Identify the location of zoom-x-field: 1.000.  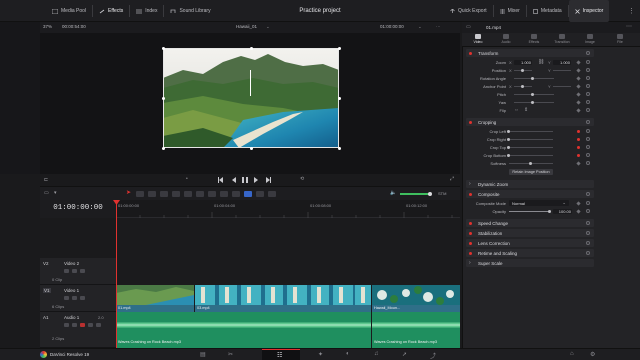
(523, 62).